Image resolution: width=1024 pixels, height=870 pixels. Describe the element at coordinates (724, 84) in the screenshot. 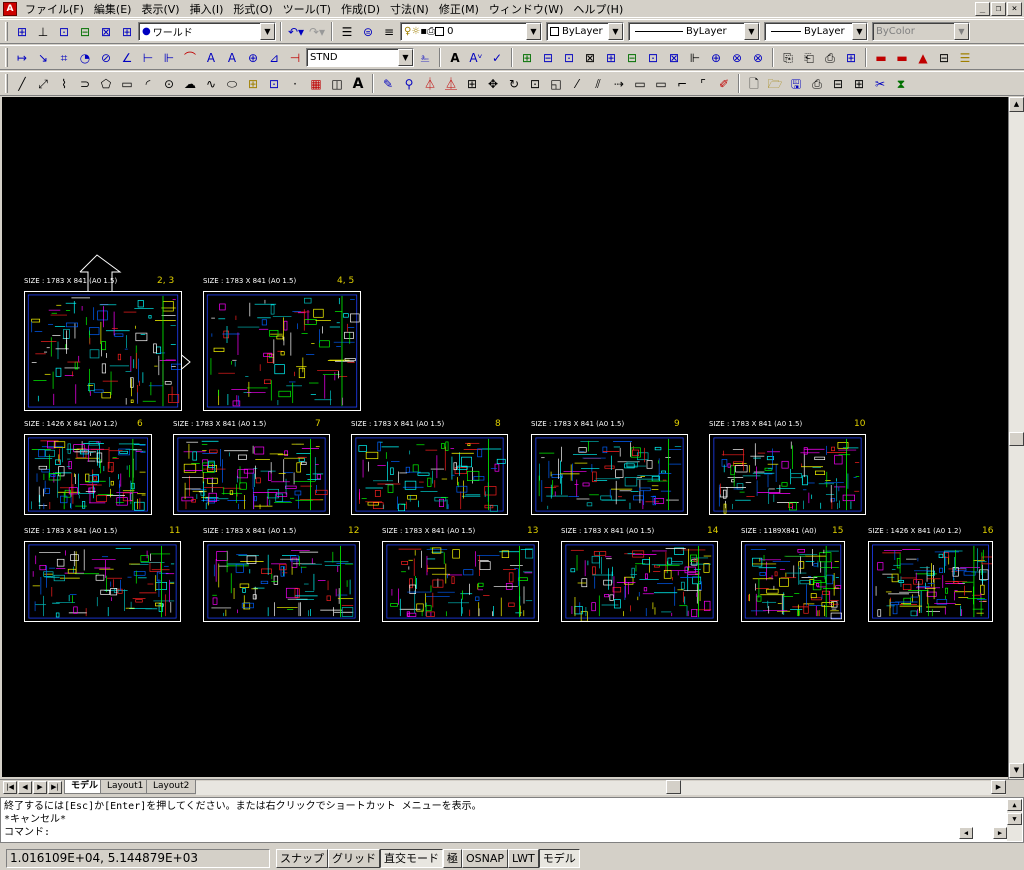

I see `explode-icon: ✐` at that location.